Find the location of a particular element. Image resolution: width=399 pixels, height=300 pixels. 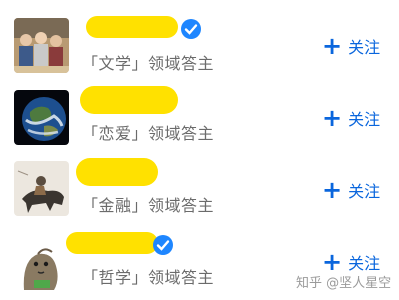

watermark: 知乎 @坚人星空 is located at coordinates (344, 283).